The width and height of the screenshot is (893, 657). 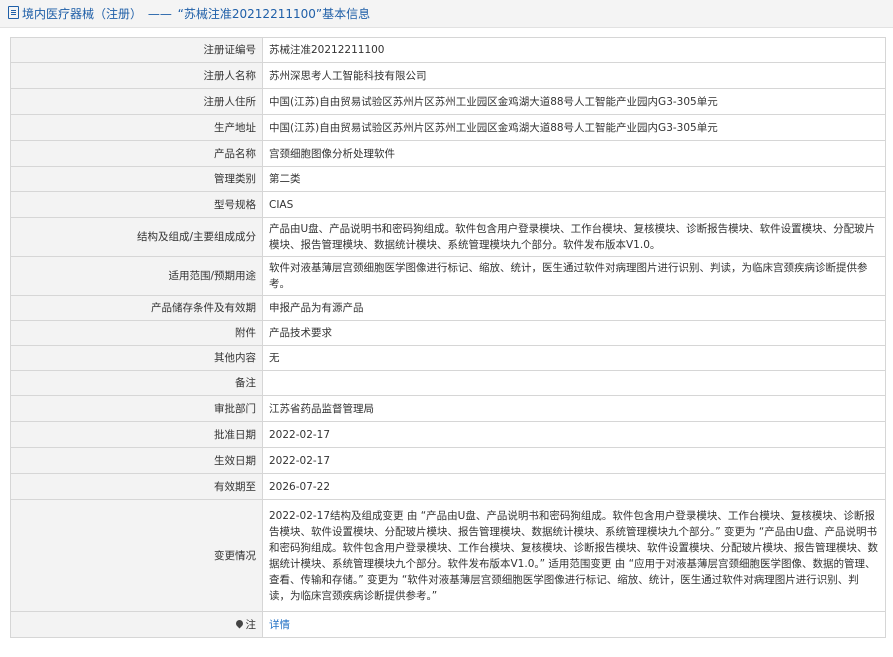 I want to click on table-row: 型号规格 CIAS, so click(x=448, y=204).